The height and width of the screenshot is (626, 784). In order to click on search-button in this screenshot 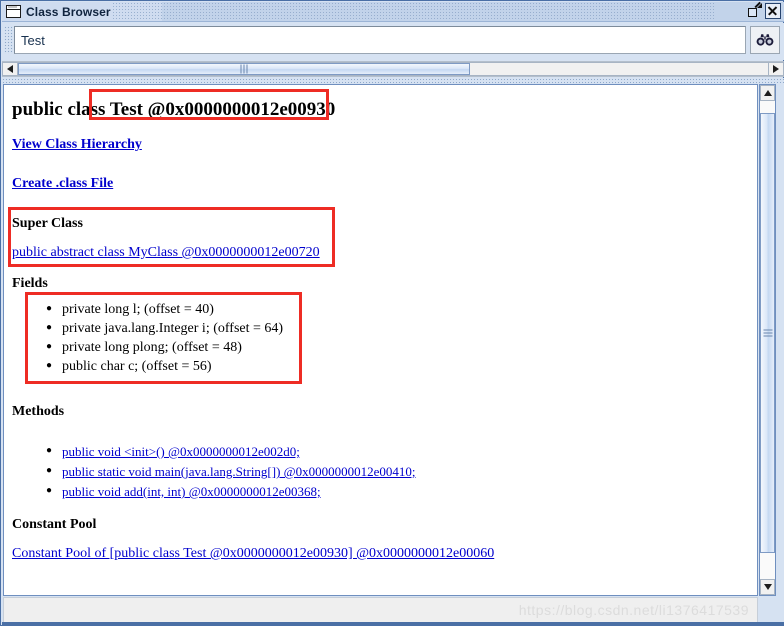, I will do `click(765, 40)`.